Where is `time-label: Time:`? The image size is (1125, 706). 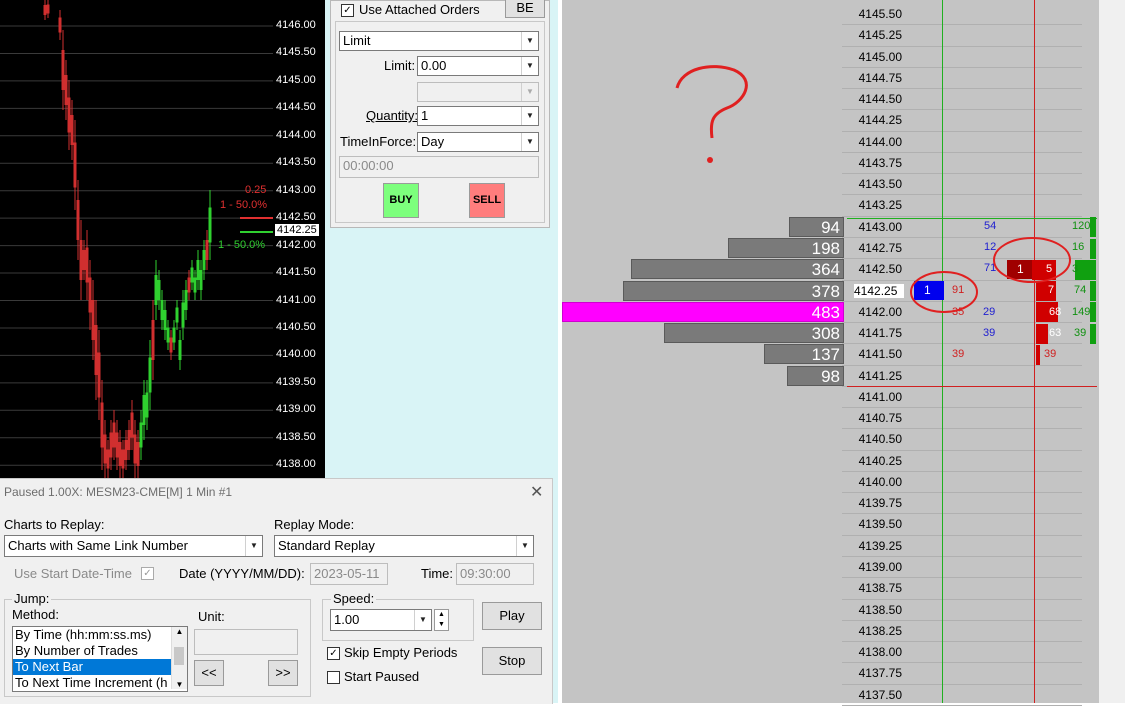 time-label: Time: is located at coordinates (437, 573).